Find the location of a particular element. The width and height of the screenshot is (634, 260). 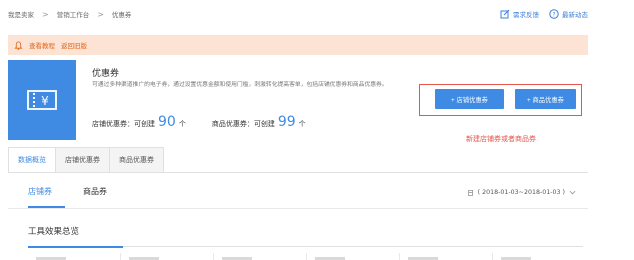

goods-coupon-unit: 个 is located at coordinates (302, 124).